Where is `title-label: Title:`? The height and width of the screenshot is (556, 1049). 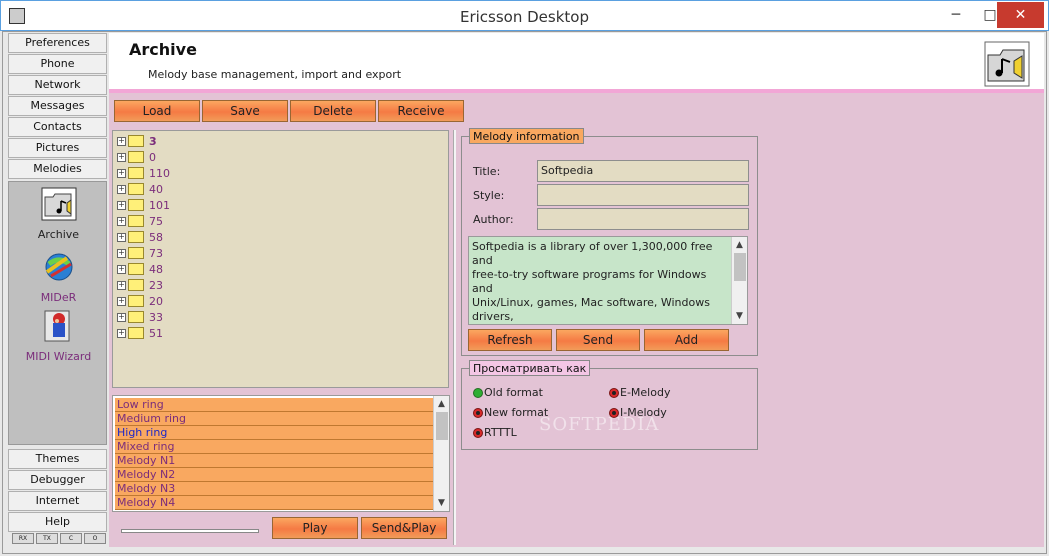
title-label: Title: is located at coordinates (487, 171).